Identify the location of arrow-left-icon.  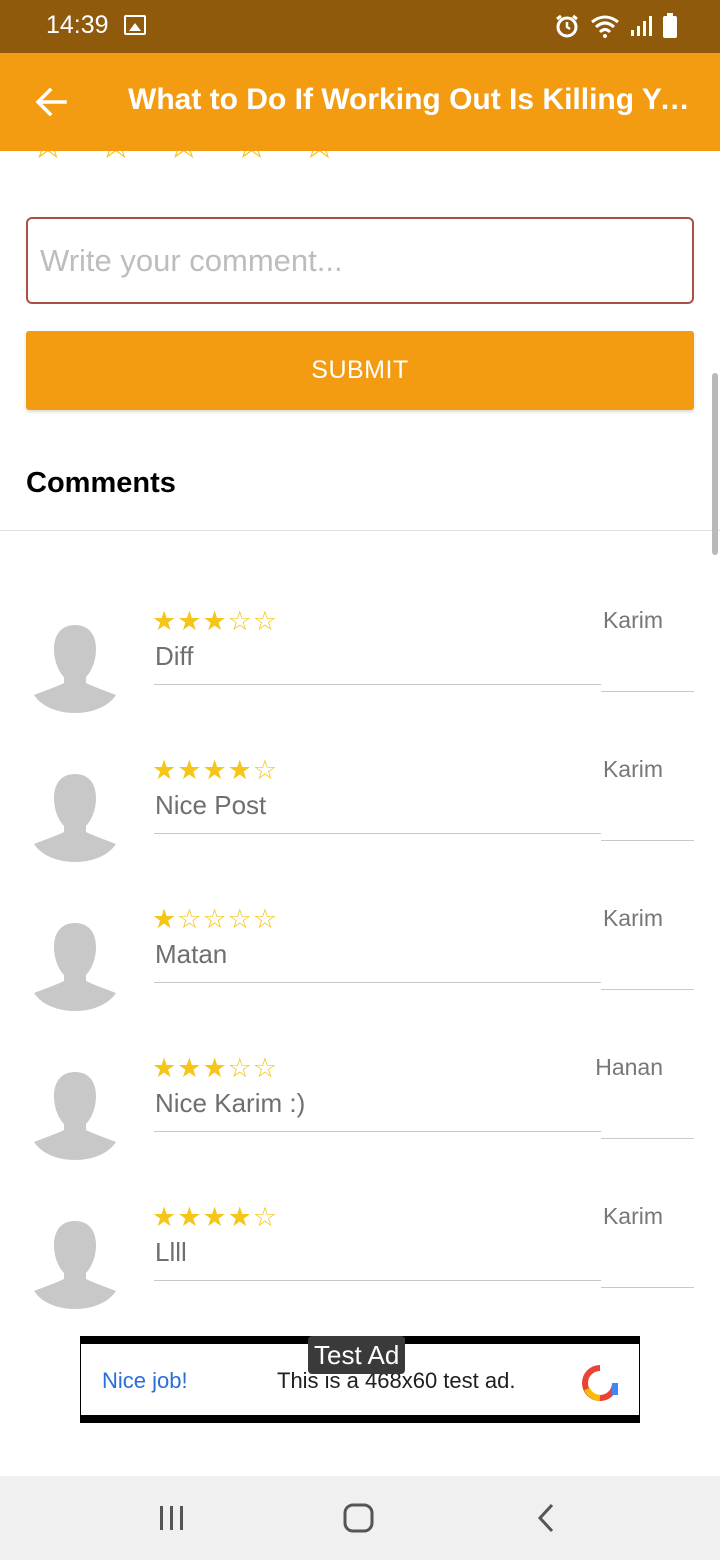
(51, 102).